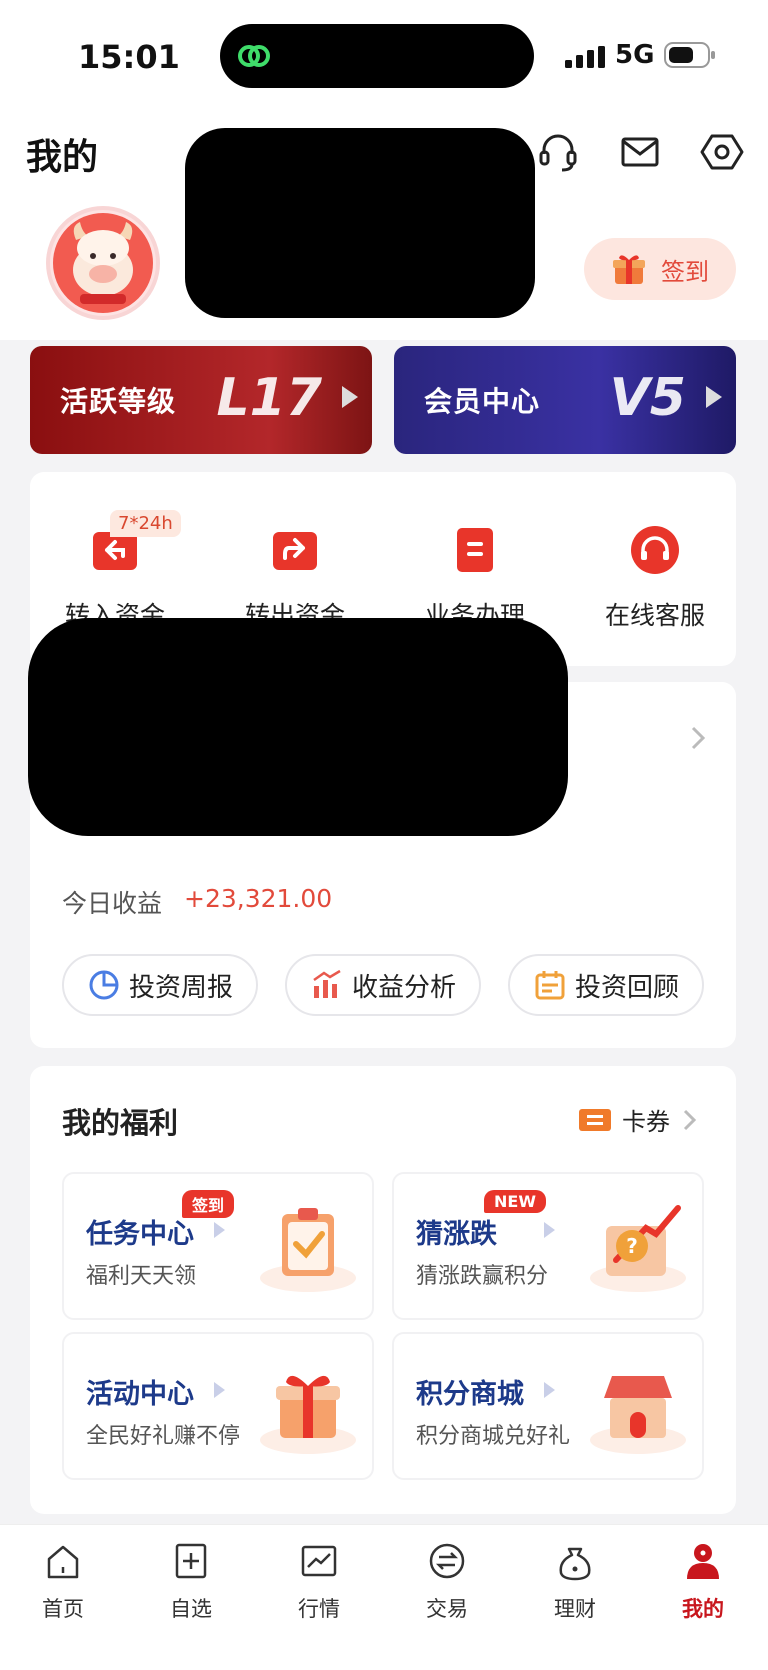  Describe the element at coordinates (129, 57) in the screenshot. I see `status-time: 15:01` at that location.